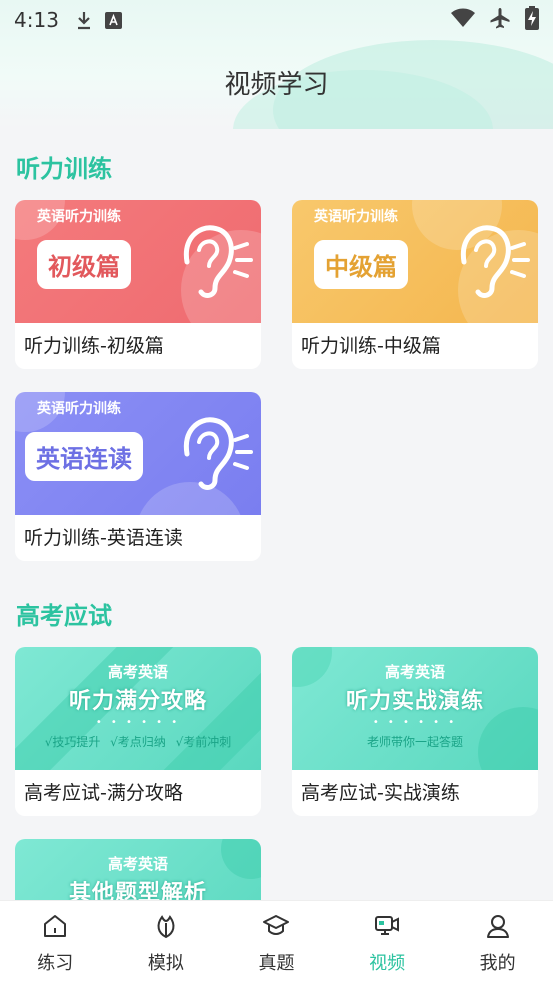 This screenshot has height=984, width=553. I want to click on course-title: 听力训练-英语连读, so click(103, 538).